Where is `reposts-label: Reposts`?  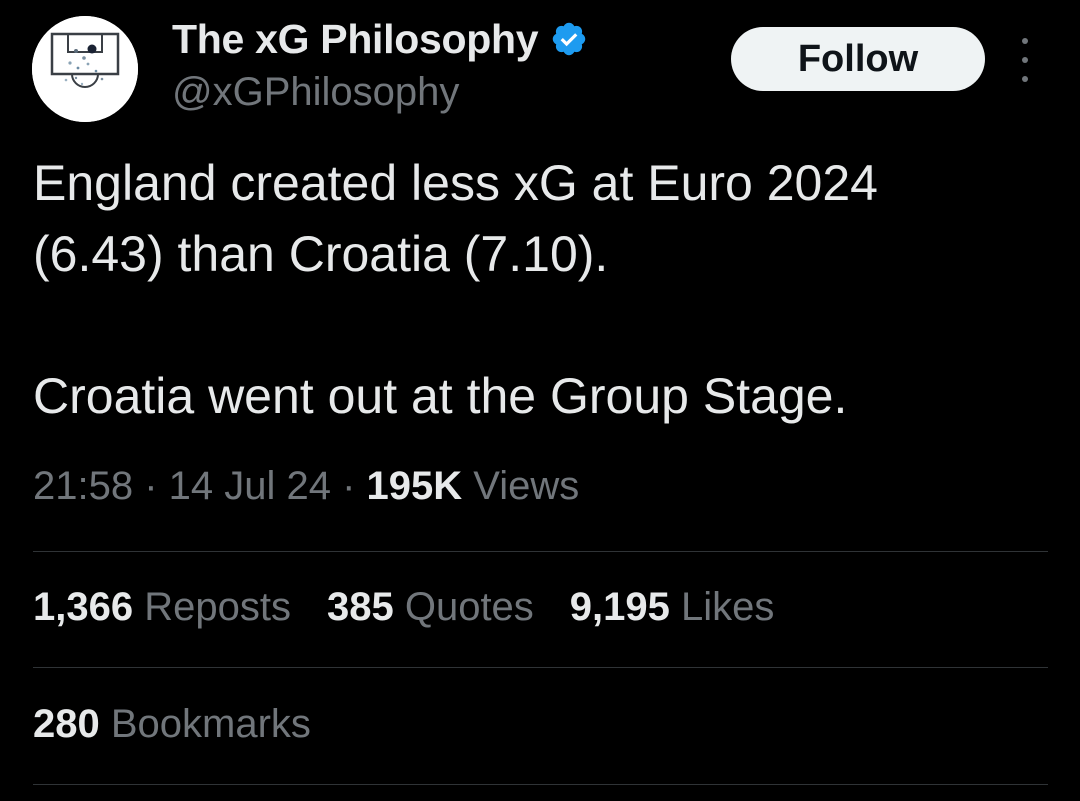
reposts-label: Reposts is located at coordinates (212, 607).